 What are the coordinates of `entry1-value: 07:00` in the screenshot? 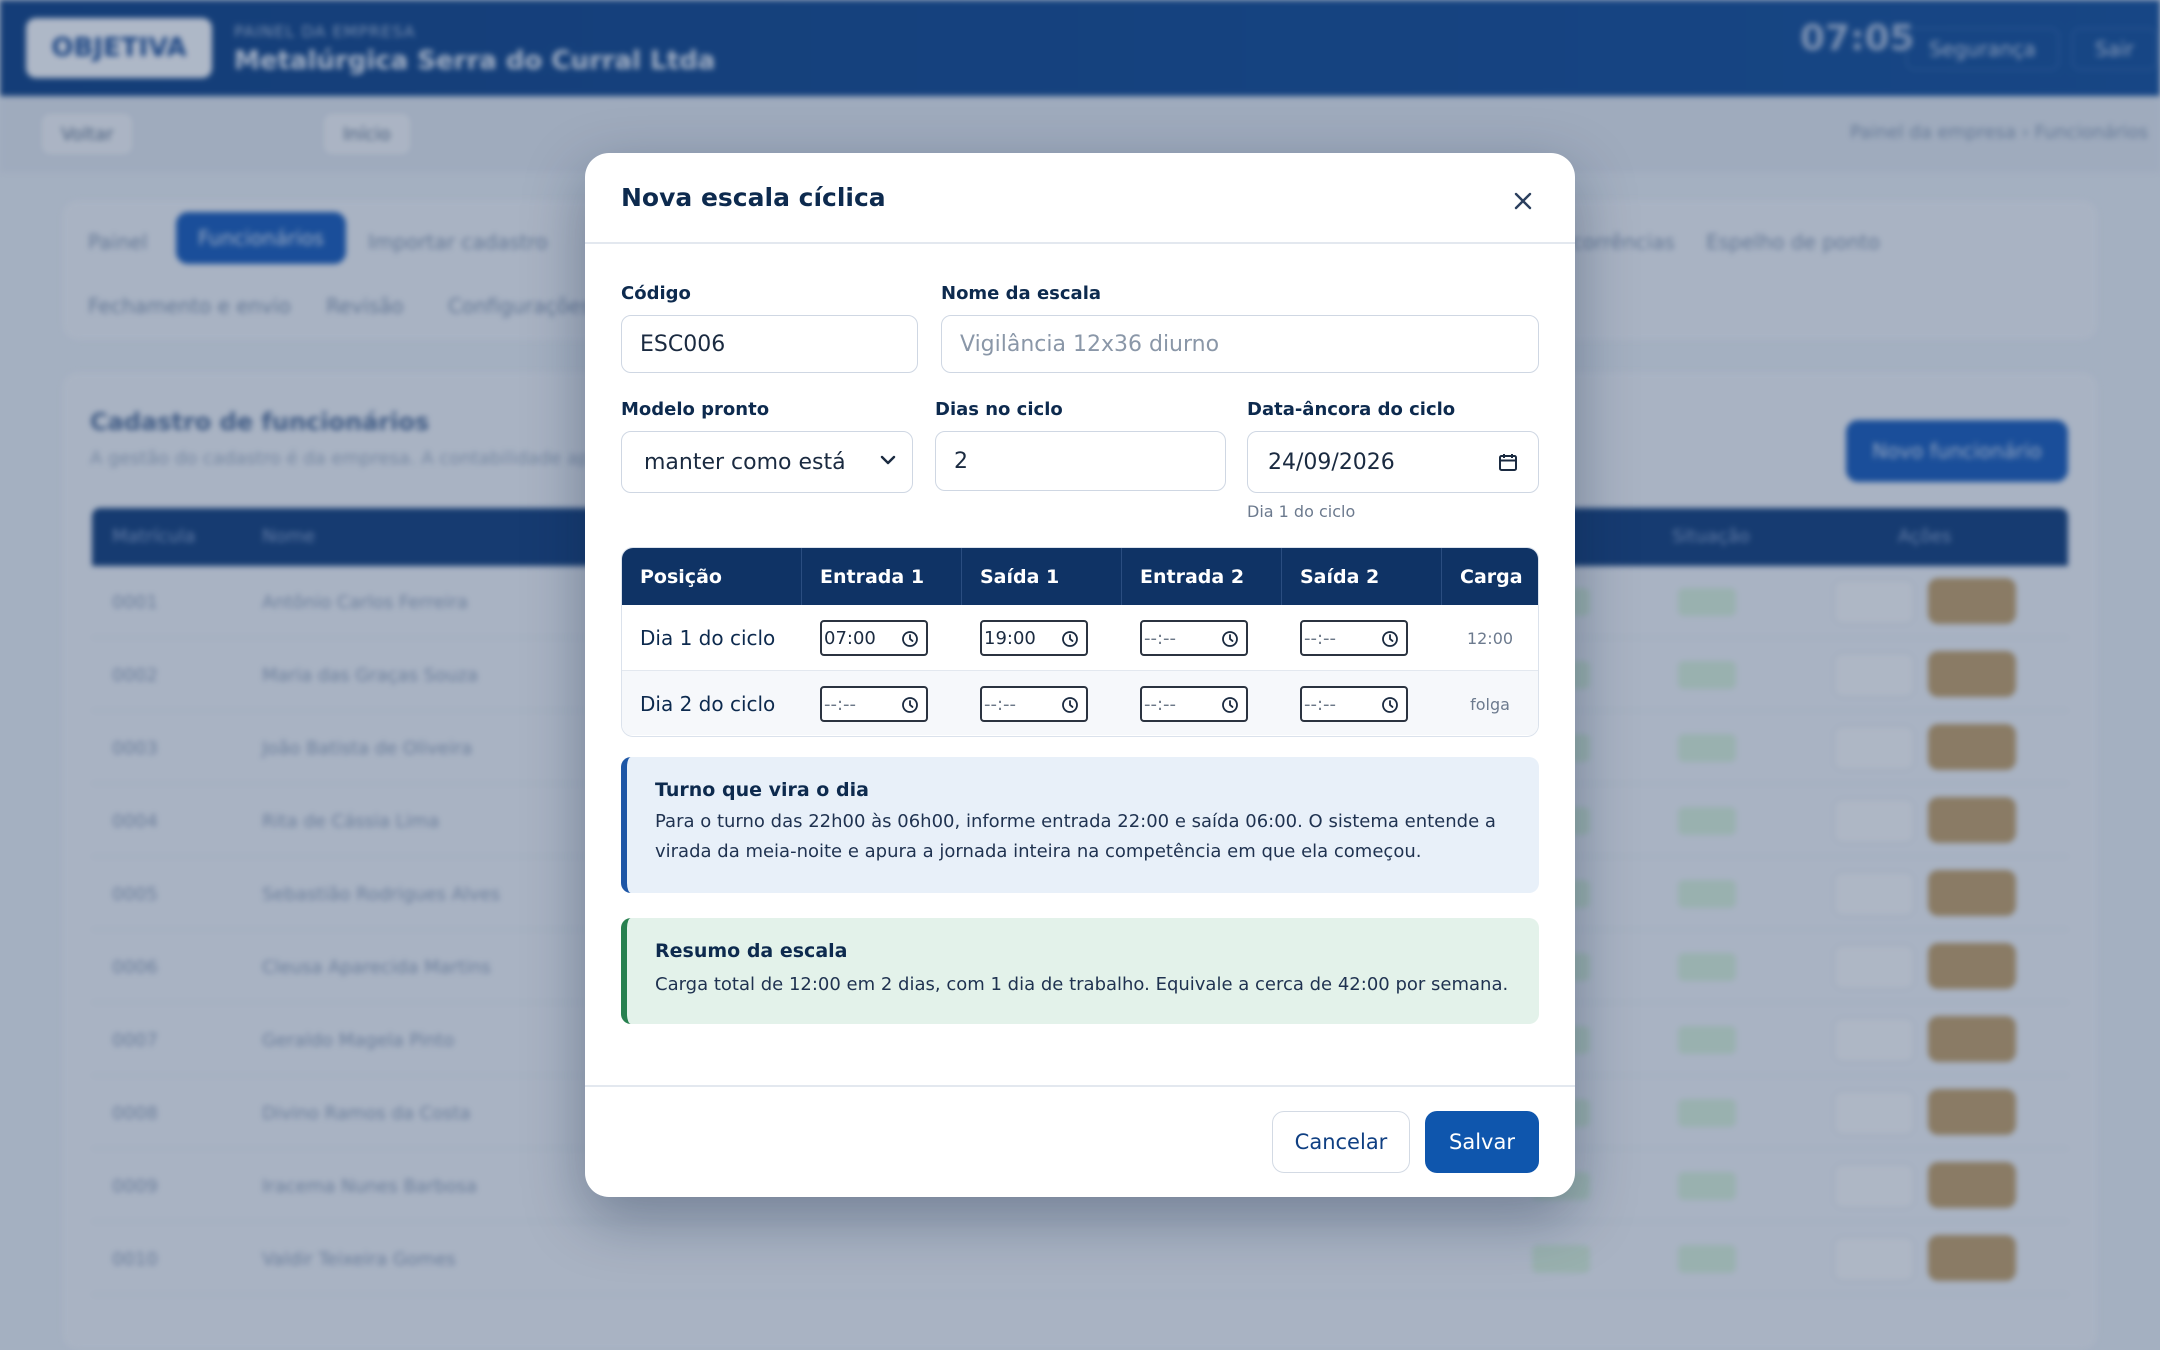 It's located at (850, 638).